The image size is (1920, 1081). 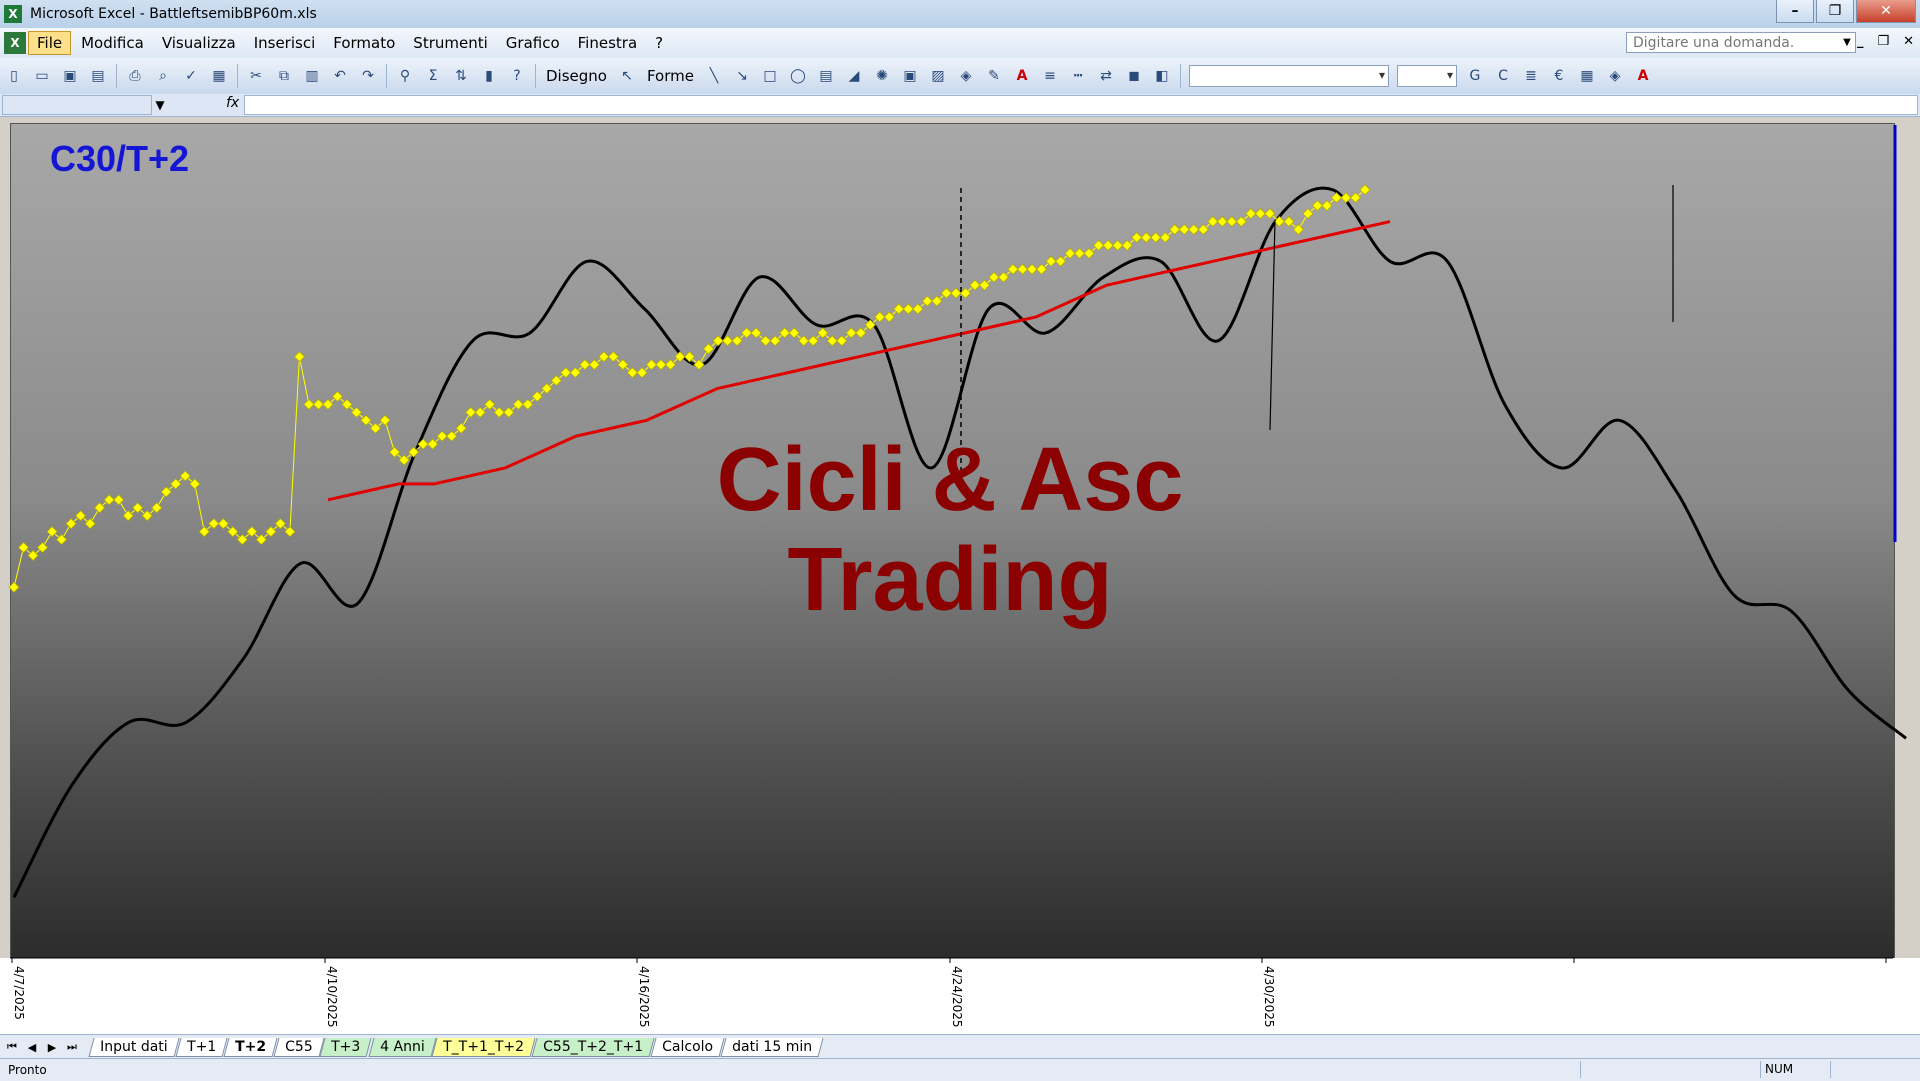 I want to click on x-axis-layer, so click(x=951, y=960).